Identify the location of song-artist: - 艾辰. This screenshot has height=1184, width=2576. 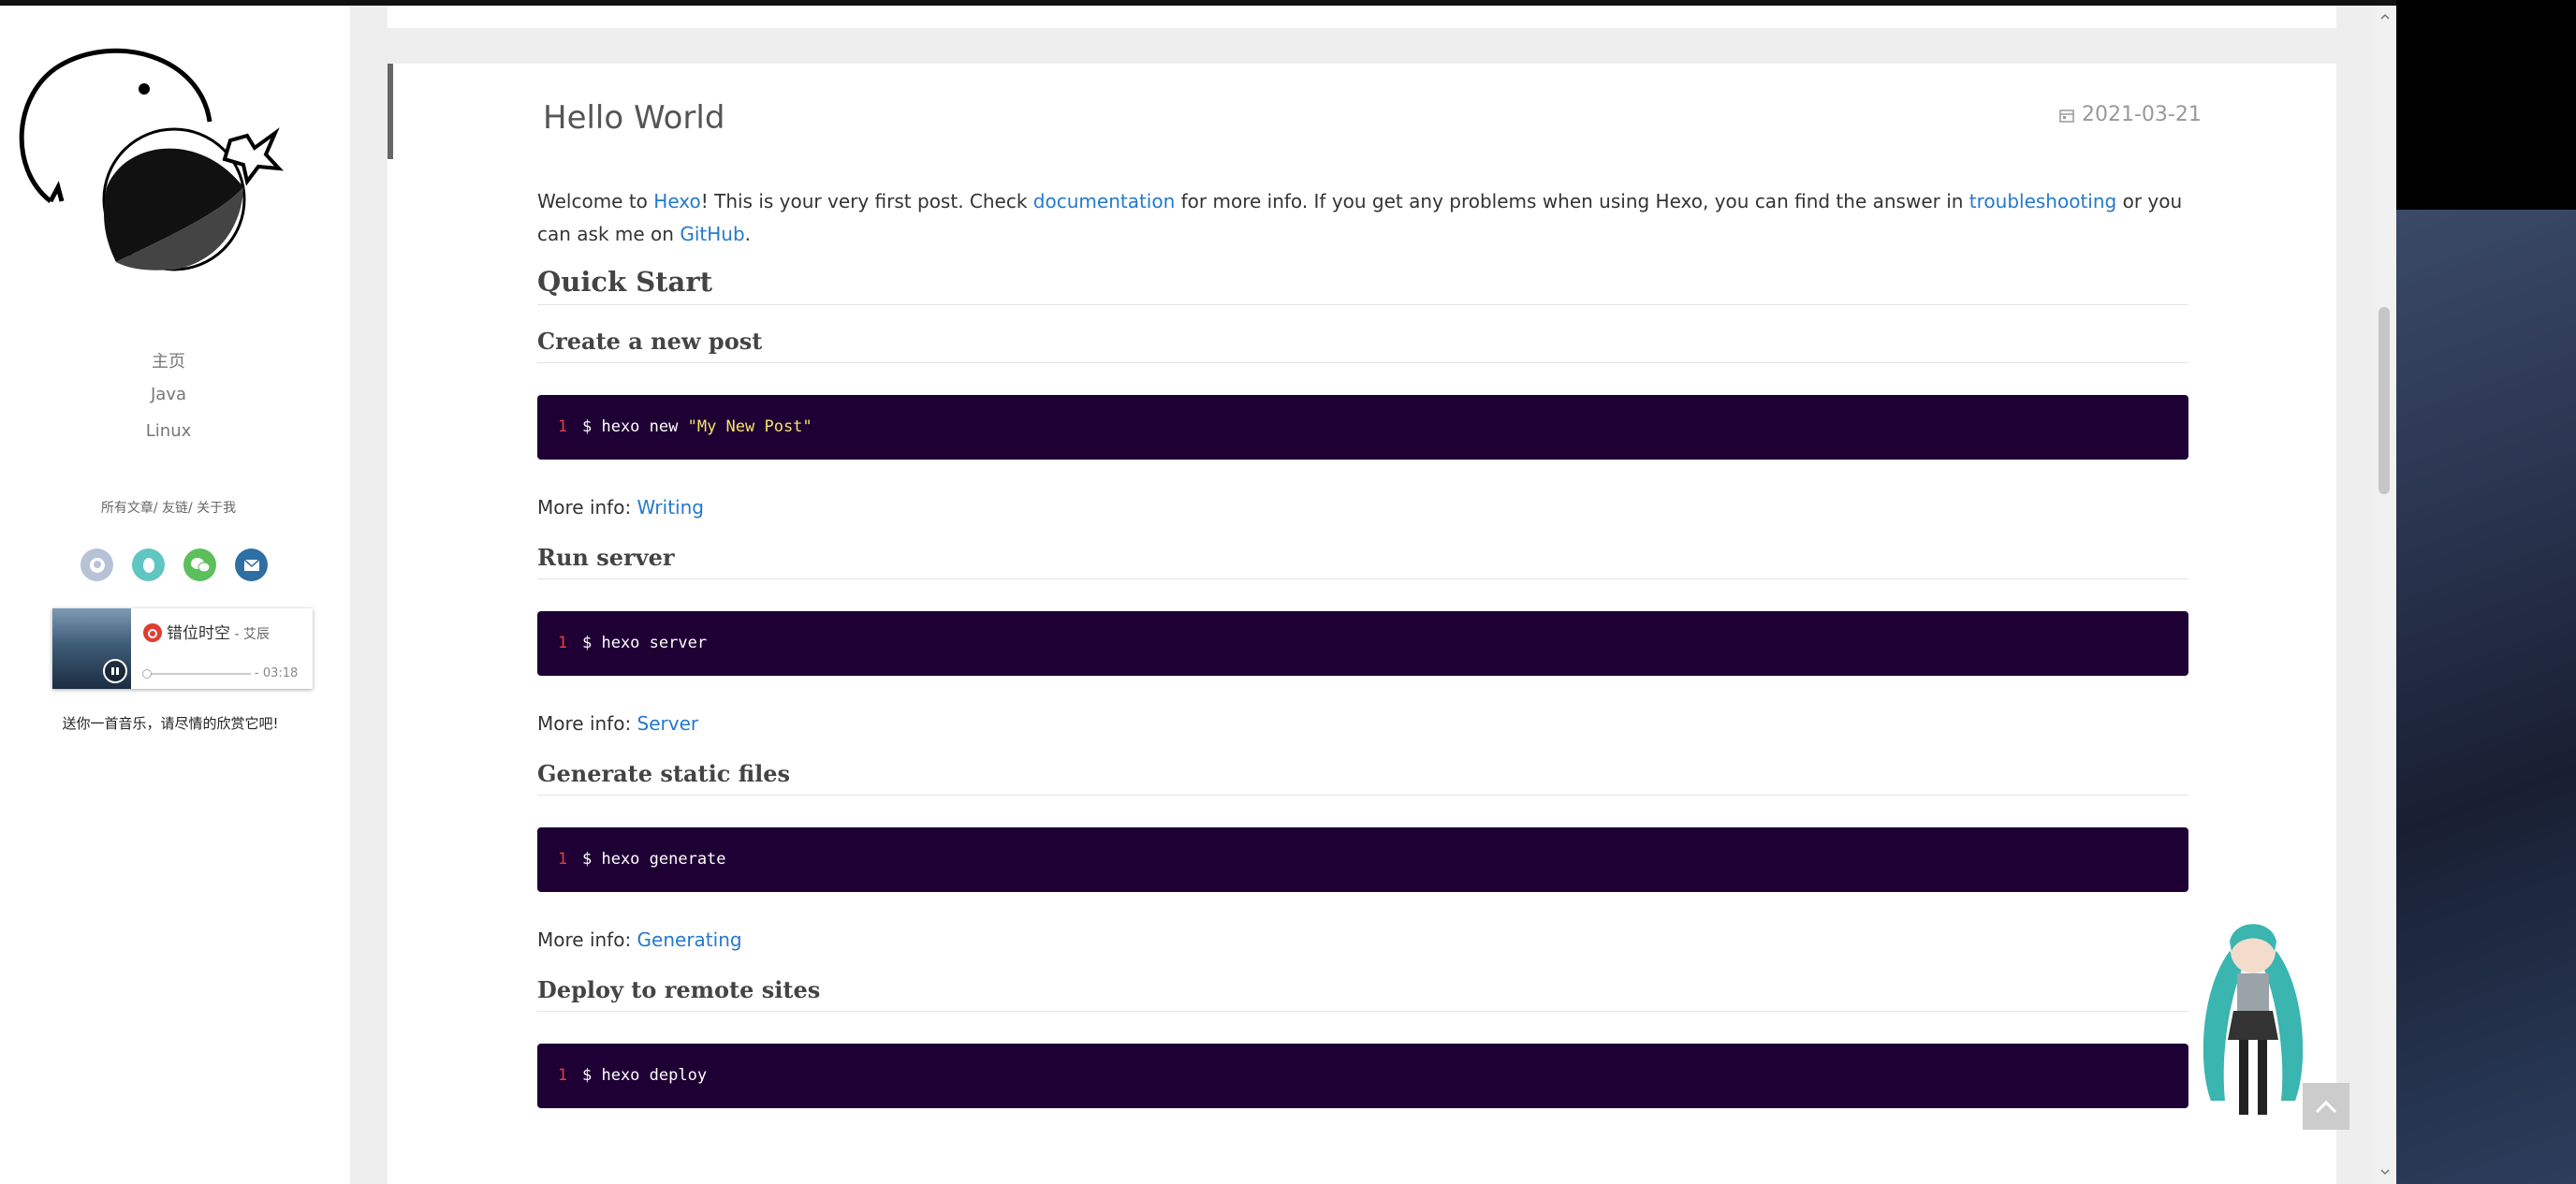
(250, 634).